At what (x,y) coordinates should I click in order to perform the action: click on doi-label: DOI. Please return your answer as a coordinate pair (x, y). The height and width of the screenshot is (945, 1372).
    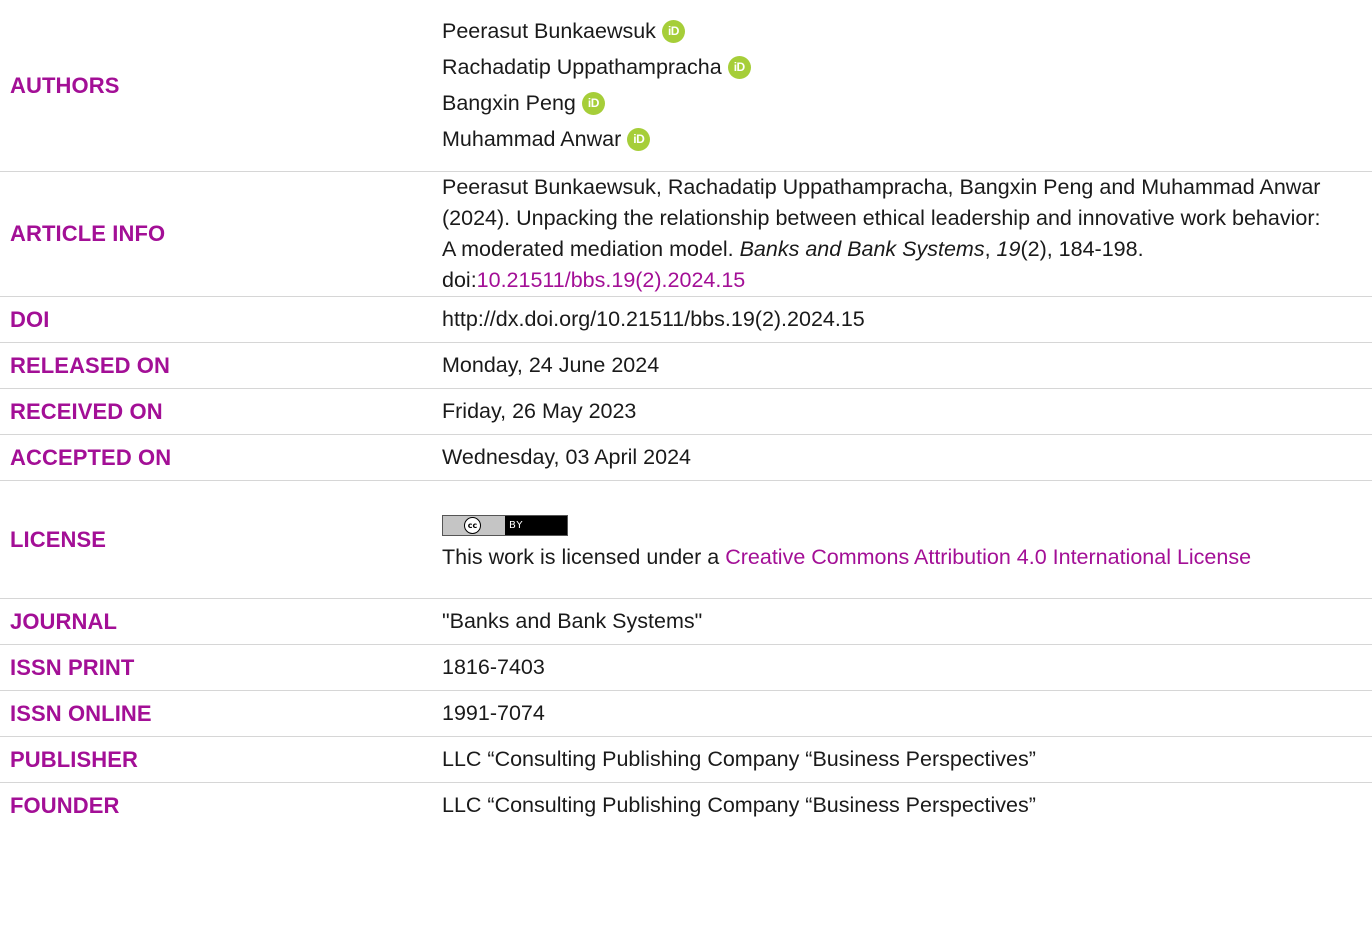
    Looking at the image, I should click on (221, 319).